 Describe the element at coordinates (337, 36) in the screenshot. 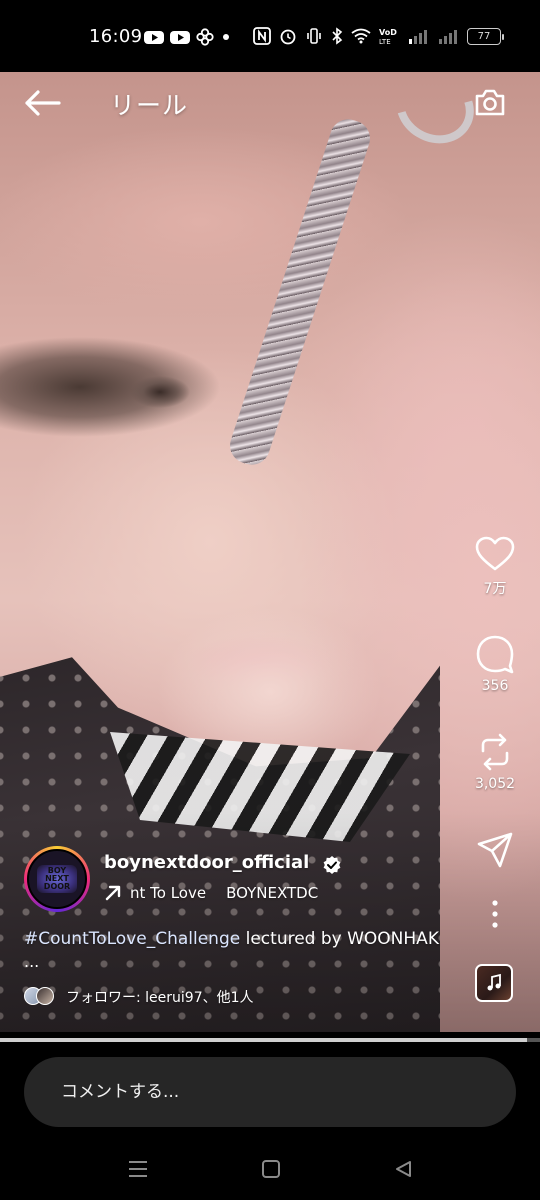

I see `bluetooth-icon` at that location.